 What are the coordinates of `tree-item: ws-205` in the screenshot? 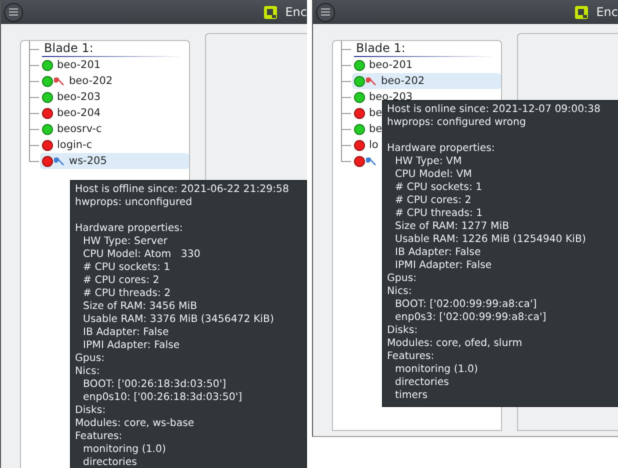 It's located at (114, 161).